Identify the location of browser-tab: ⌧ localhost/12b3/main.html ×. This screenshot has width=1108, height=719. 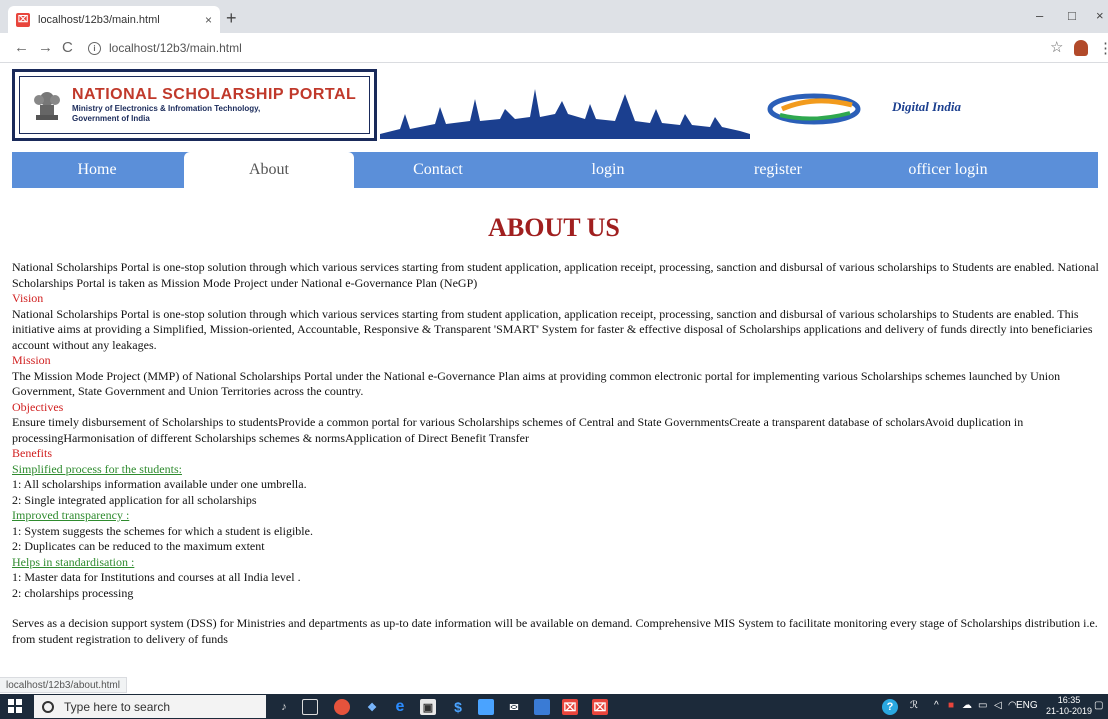
(114, 19).